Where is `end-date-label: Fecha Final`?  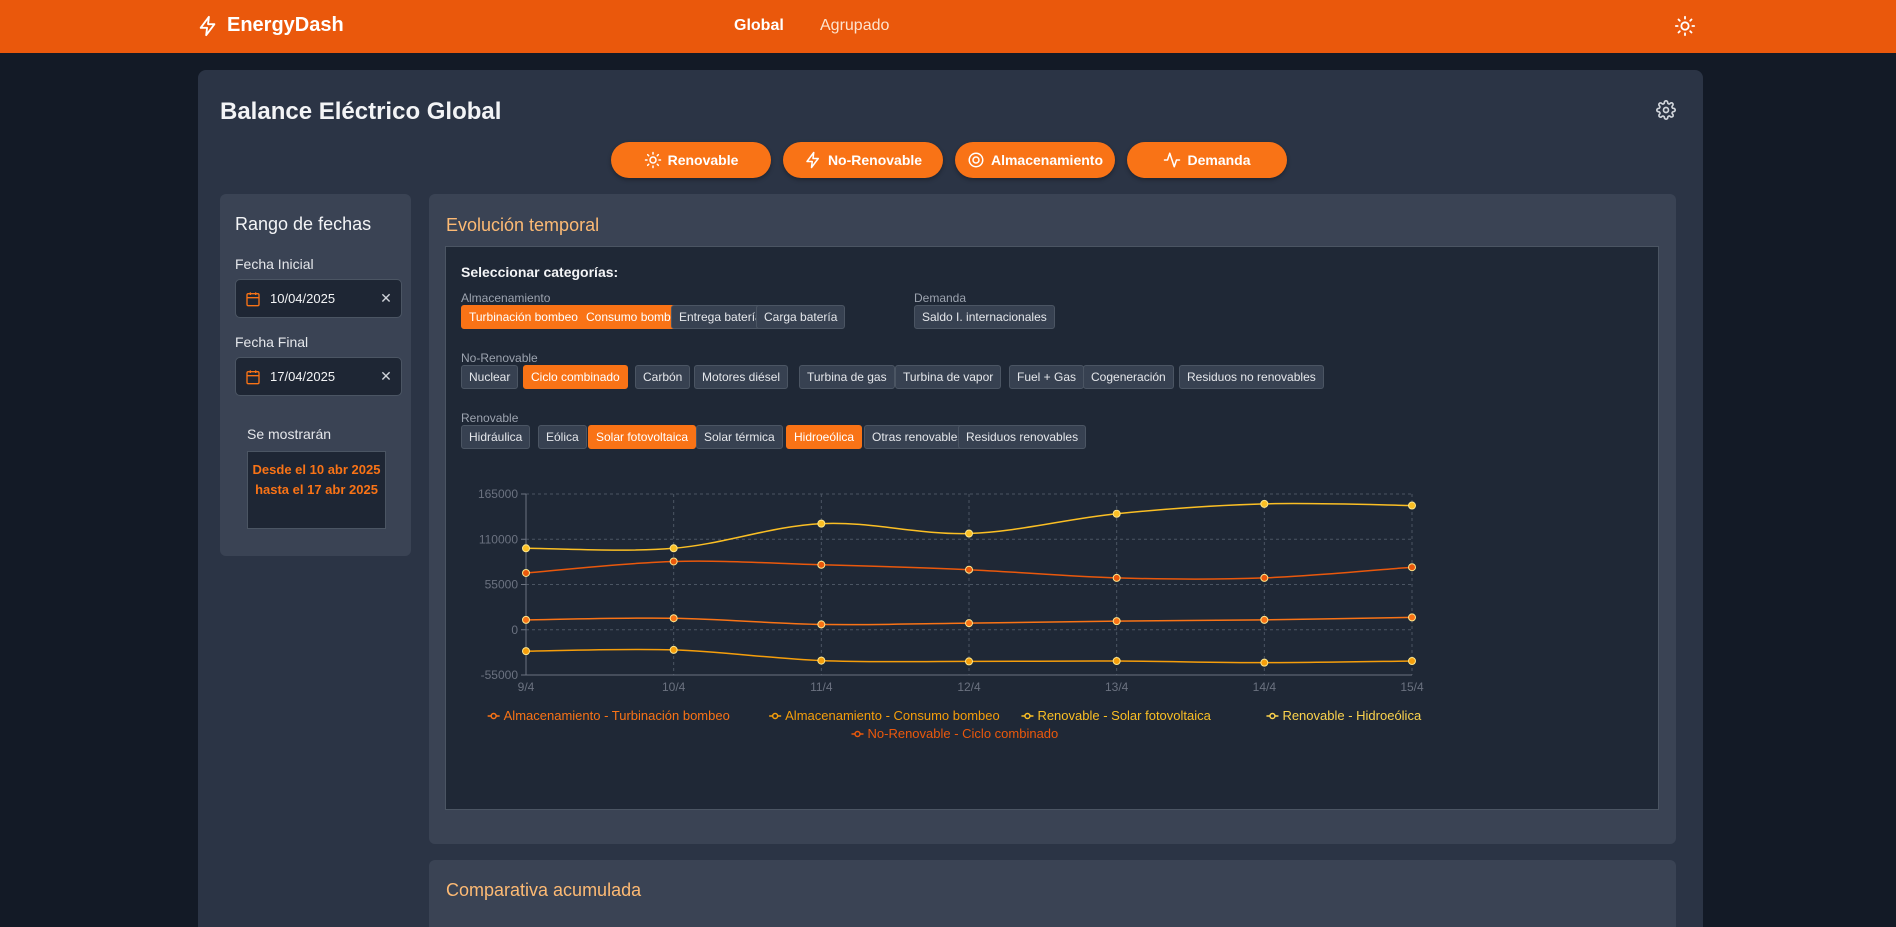 end-date-label: Fecha Final is located at coordinates (272, 342).